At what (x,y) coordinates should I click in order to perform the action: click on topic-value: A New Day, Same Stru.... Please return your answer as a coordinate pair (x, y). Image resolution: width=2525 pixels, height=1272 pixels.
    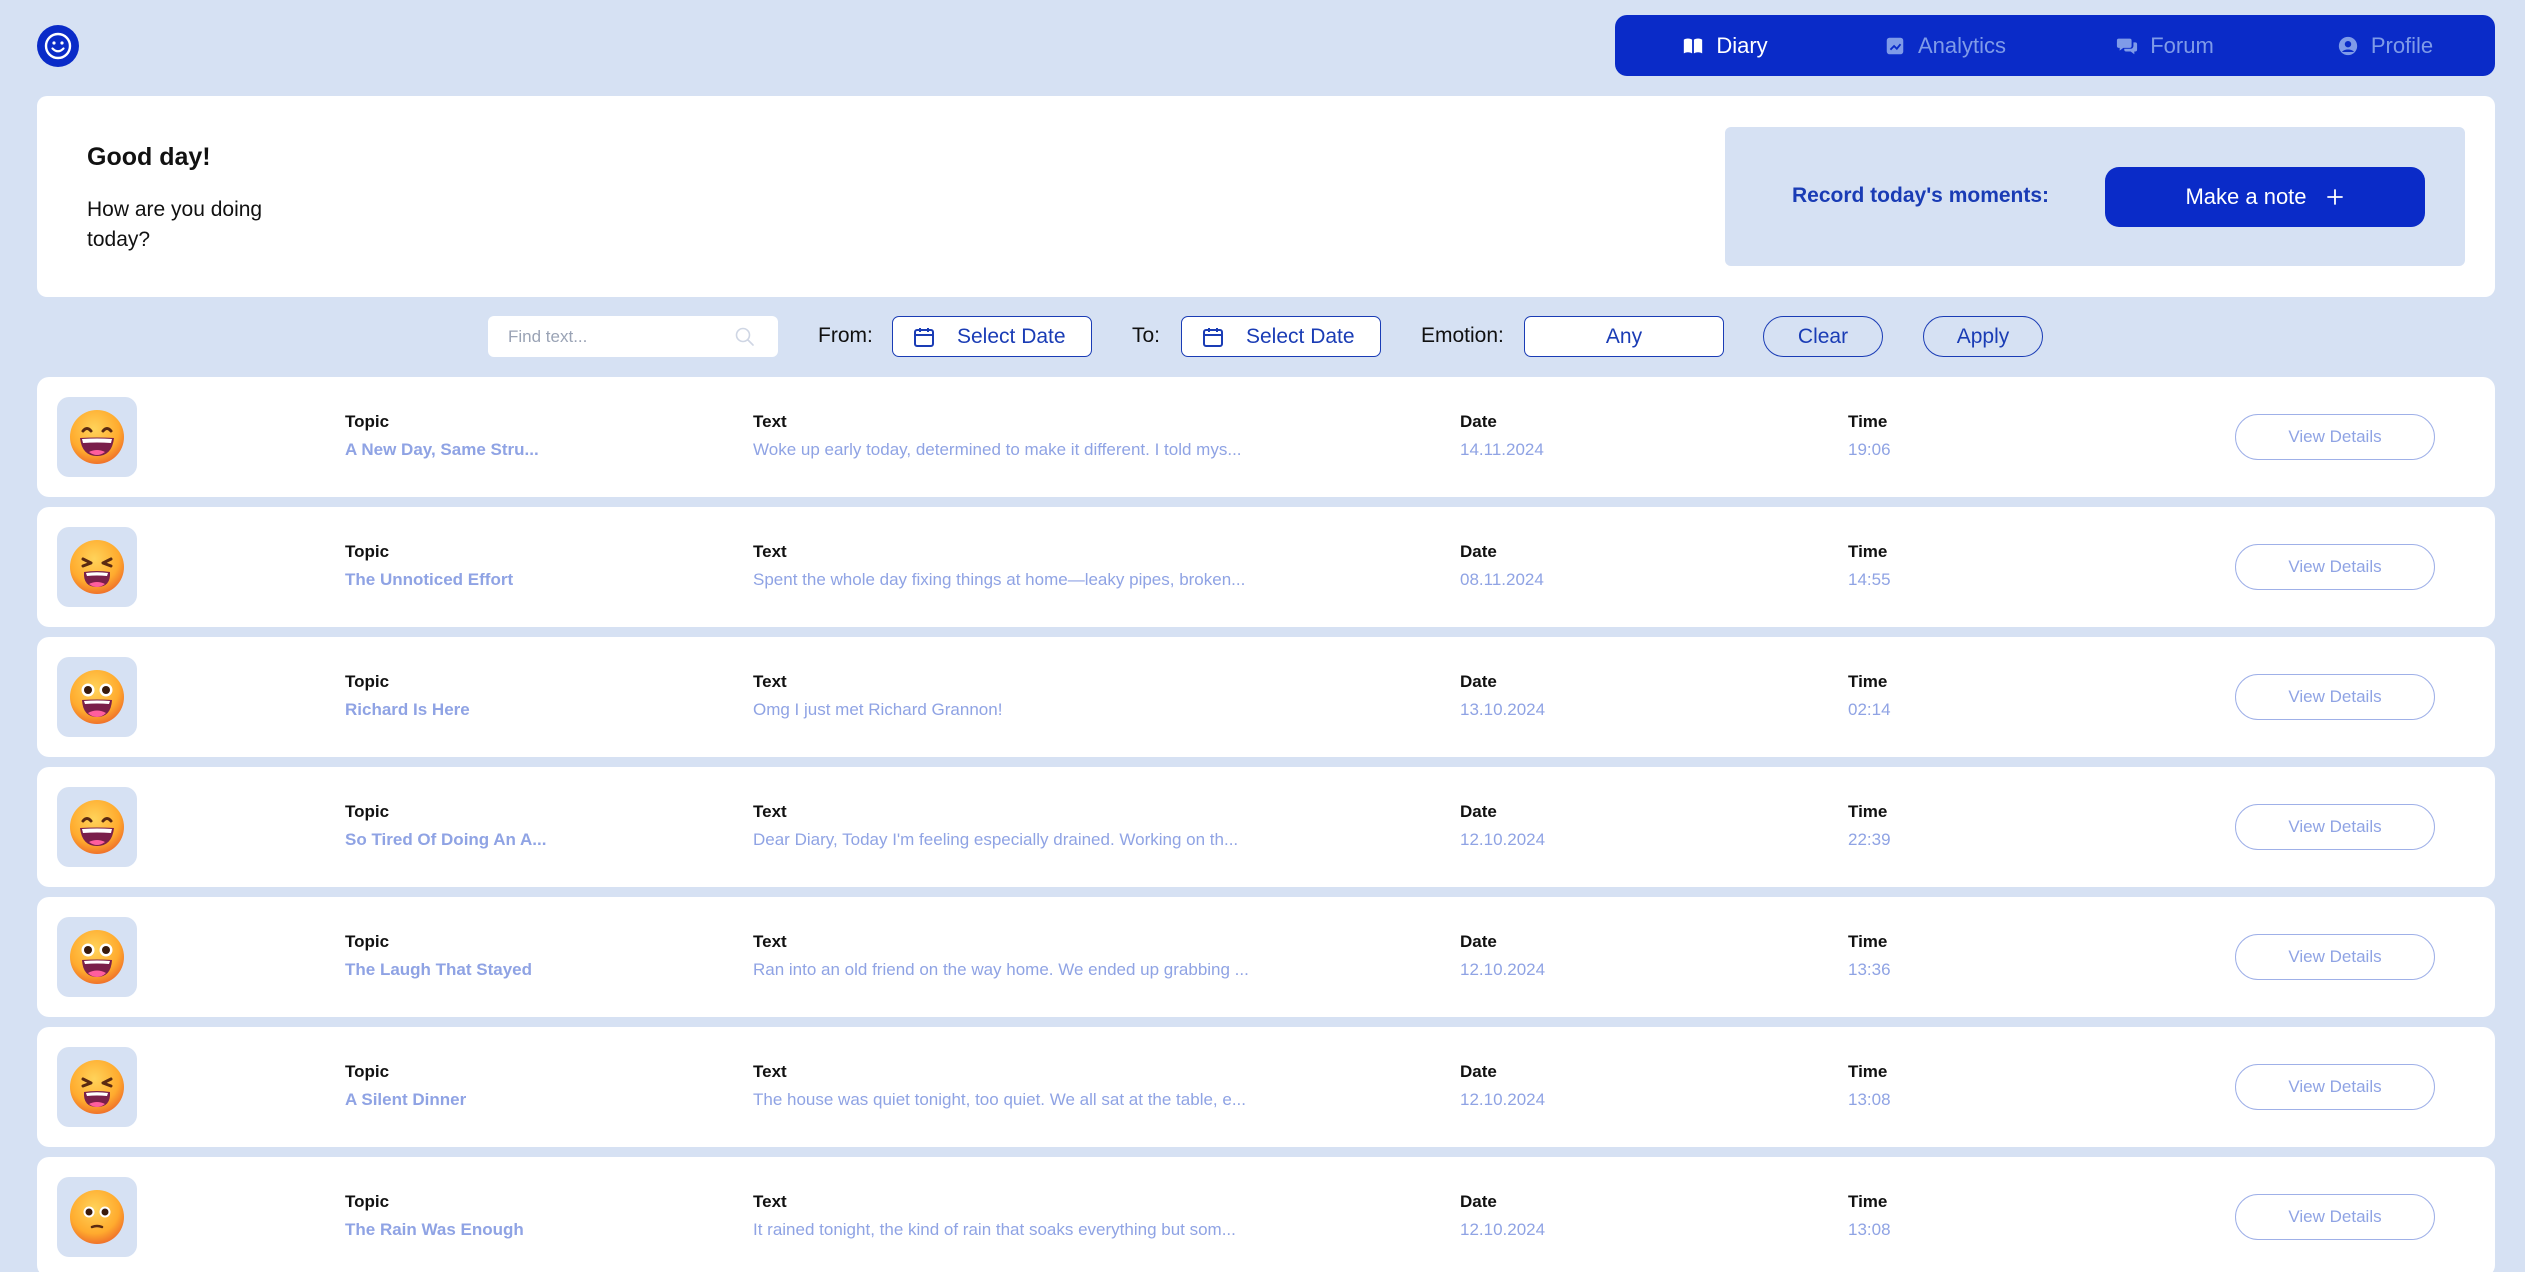
    Looking at the image, I should click on (442, 449).